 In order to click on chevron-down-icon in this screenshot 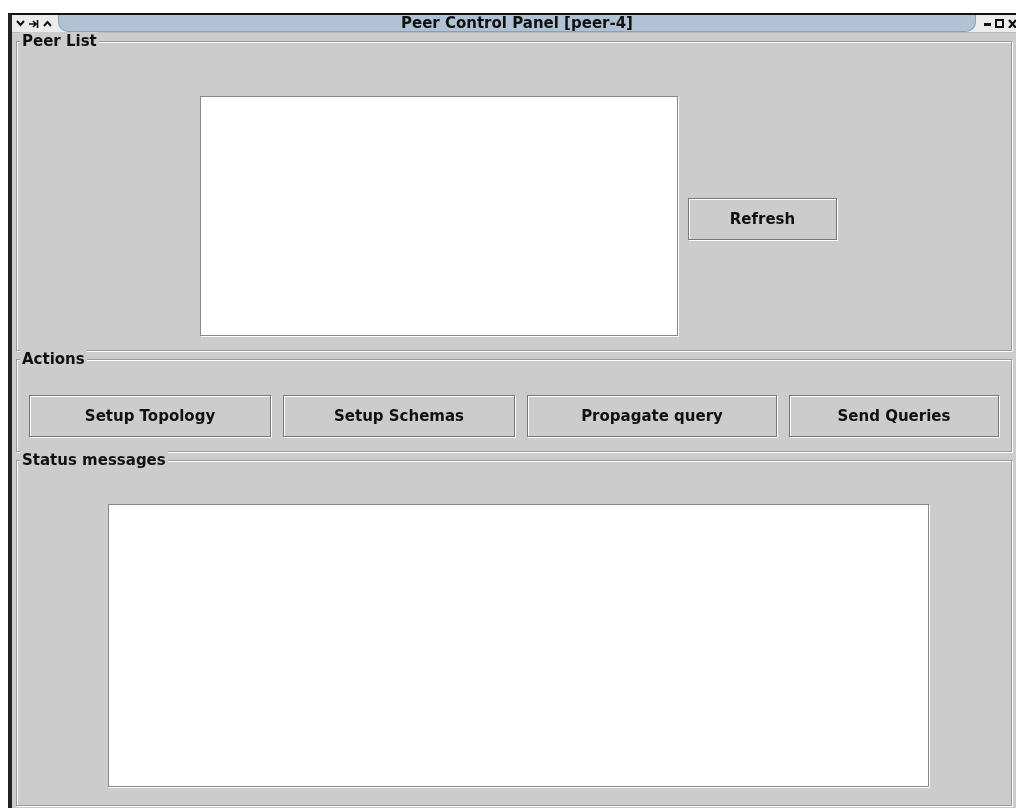, I will do `click(20, 23)`.